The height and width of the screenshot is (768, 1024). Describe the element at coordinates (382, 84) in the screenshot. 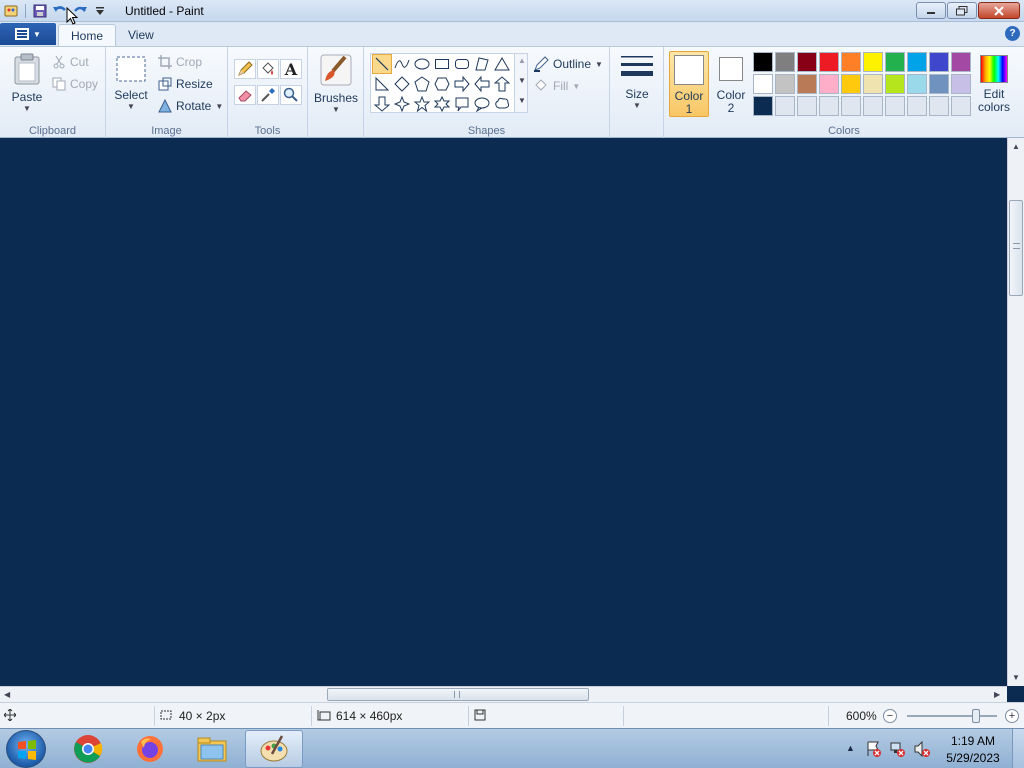

I see `right-triangle-shape-icon` at that location.